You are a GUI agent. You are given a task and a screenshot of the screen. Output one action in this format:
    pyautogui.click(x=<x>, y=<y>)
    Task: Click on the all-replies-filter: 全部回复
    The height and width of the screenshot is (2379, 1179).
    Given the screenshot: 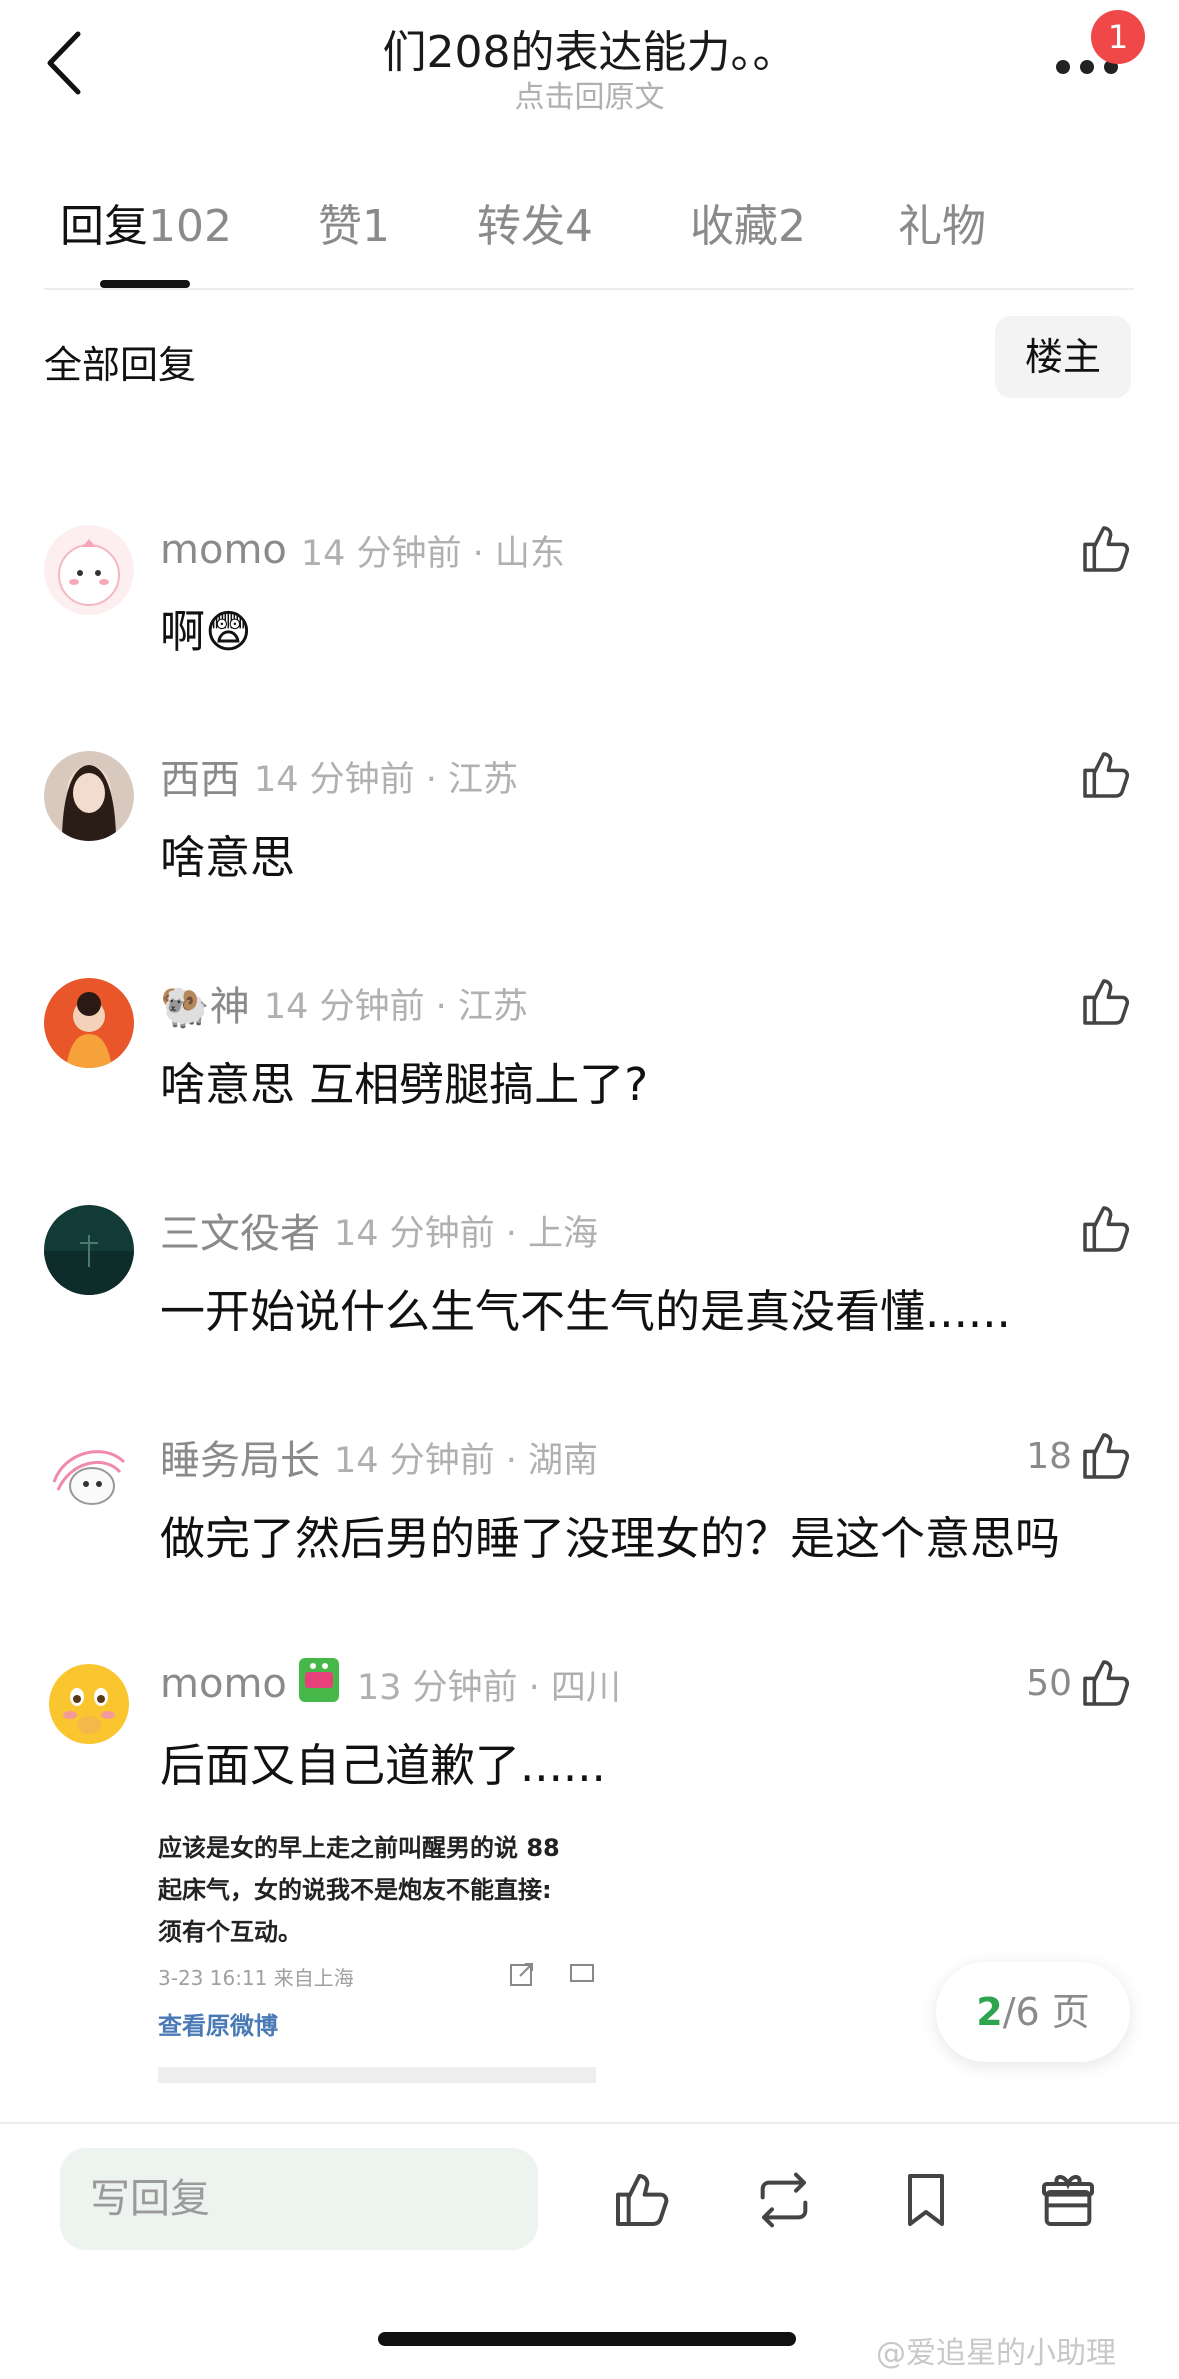 What is the action you would take?
    pyautogui.click(x=120, y=361)
    